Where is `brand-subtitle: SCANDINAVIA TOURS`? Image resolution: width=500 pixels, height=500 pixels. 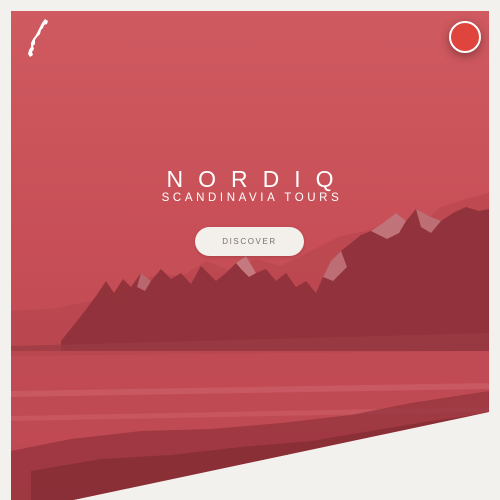
brand-subtitle: SCANDINAVIA TOURS is located at coordinates (252, 198).